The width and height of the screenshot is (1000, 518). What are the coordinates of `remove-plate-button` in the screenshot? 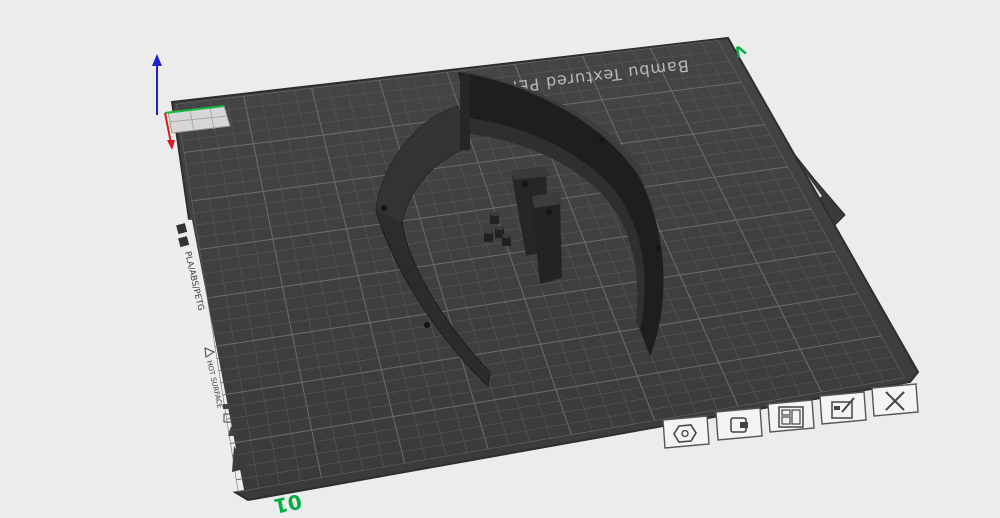 It's located at (895, 400).